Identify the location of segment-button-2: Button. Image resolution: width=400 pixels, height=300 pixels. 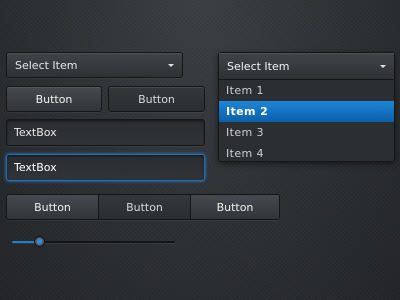
(144, 207).